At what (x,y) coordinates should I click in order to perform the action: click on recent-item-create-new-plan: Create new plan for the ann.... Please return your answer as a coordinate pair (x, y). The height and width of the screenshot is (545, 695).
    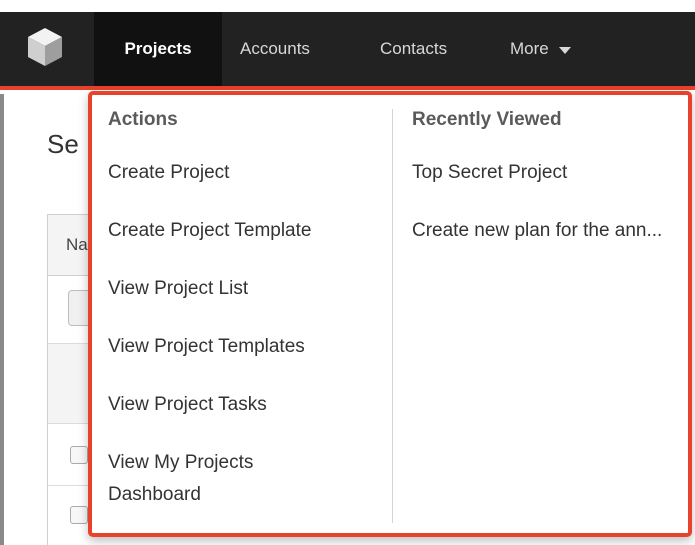
    Looking at the image, I should click on (547, 231).